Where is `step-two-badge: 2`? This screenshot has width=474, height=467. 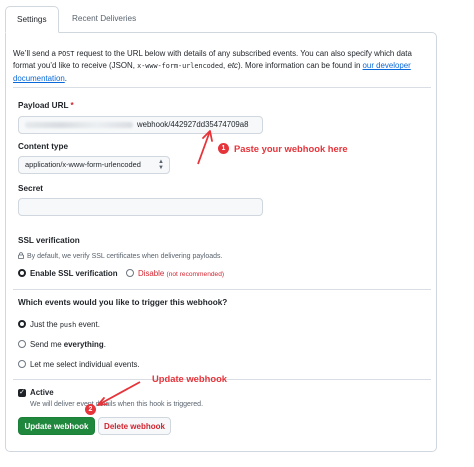 step-two-badge: 2 is located at coordinates (90, 409).